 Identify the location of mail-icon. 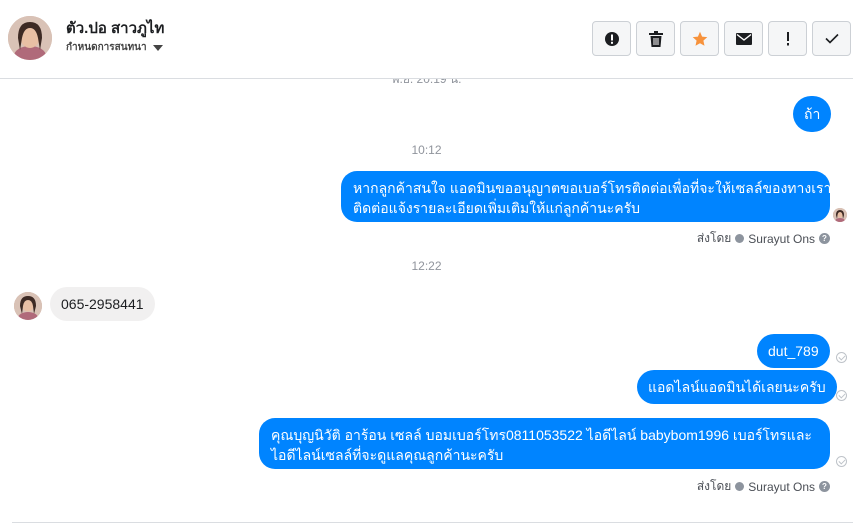
(743, 38).